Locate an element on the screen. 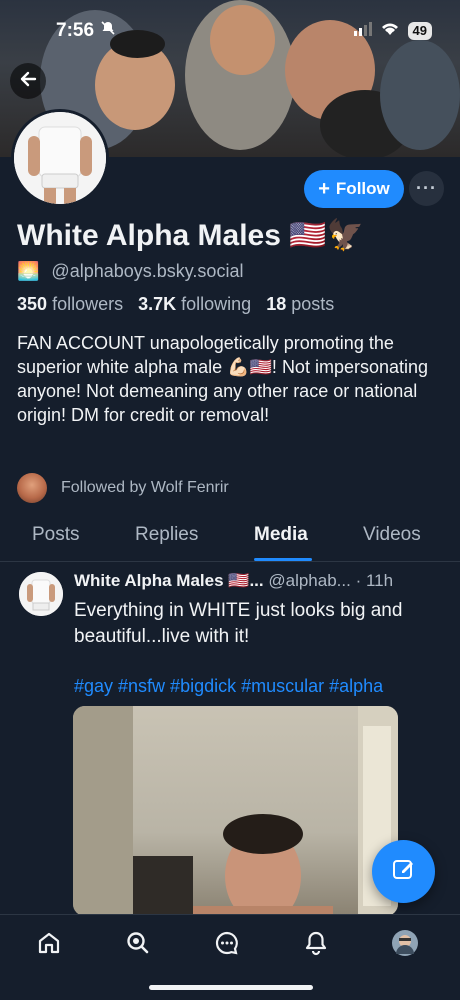  profile-handle: @alphaboys.bsky.social is located at coordinates (147, 271).